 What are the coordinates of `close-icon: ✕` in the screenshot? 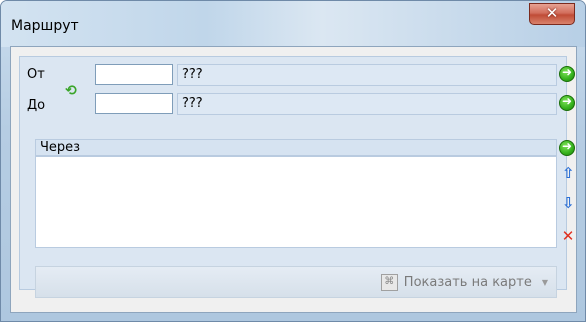 It's located at (552, 13).